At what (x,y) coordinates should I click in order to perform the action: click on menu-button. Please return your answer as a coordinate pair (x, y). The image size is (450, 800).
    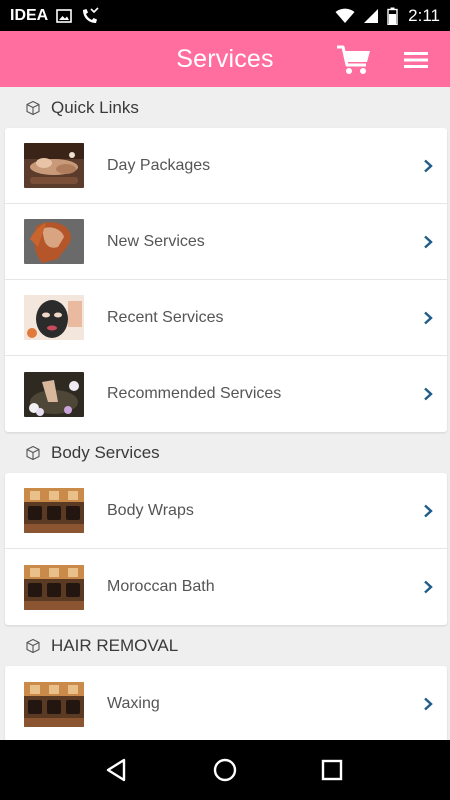
    Looking at the image, I should click on (416, 60).